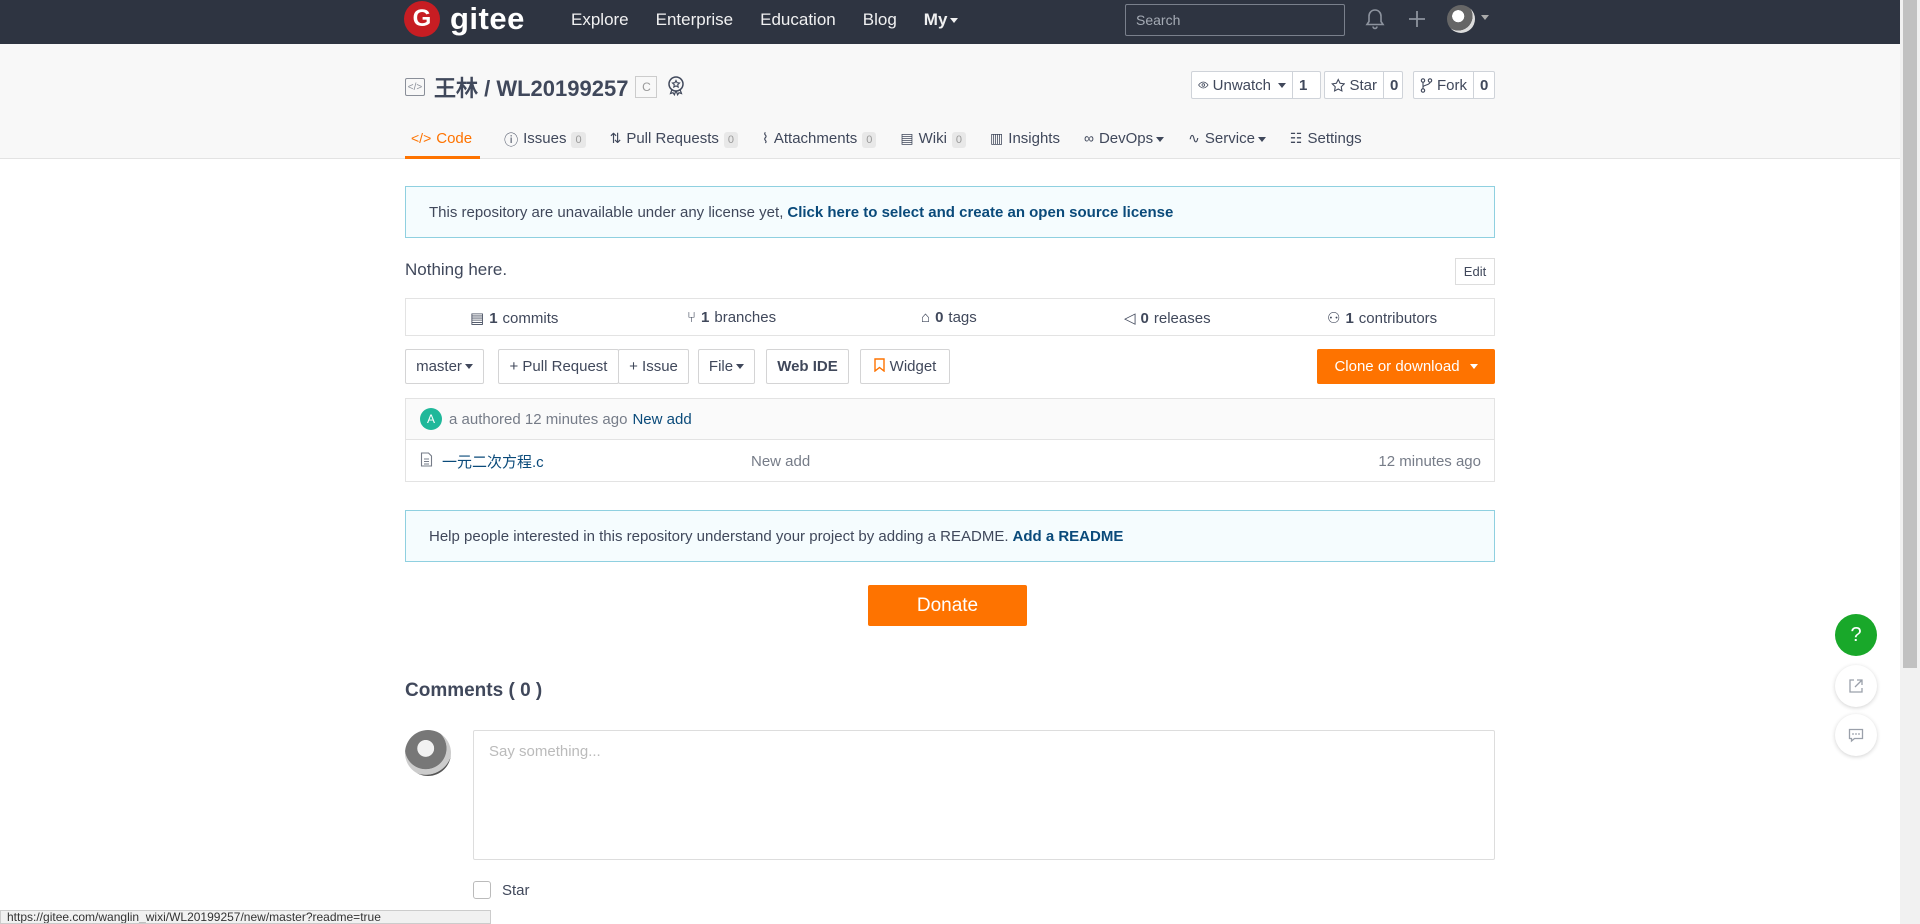 The image size is (1920, 924). What do you see at coordinates (1034, 138) in the screenshot?
I see `tab-insights-label: Insights` at bounding box center [1034, 138].